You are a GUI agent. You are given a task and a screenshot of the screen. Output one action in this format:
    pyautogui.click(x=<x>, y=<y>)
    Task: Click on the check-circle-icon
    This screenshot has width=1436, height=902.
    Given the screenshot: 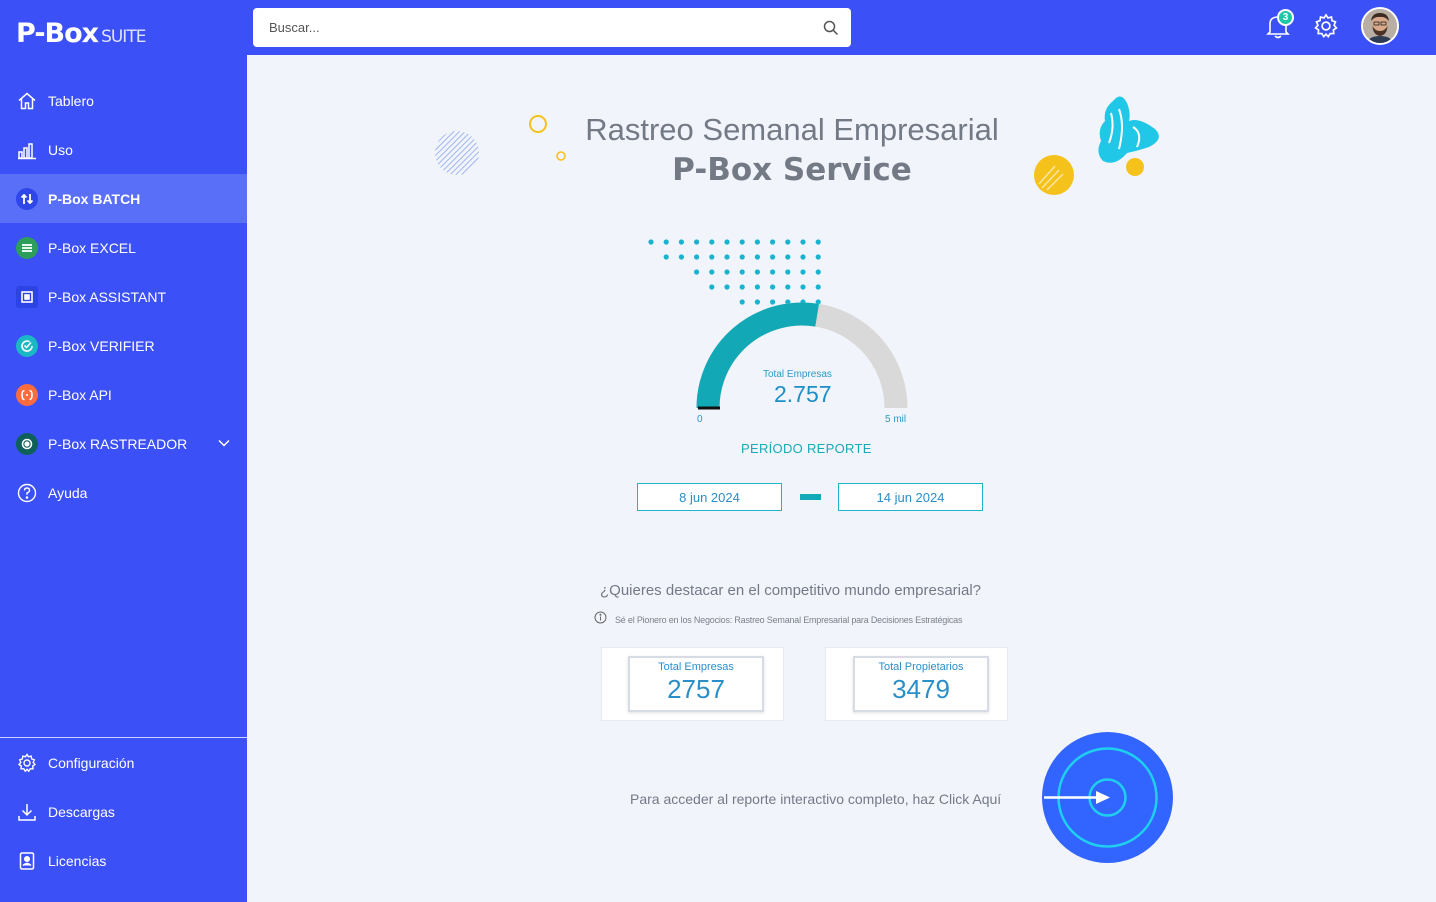 What is the action you would take?
    pyautogui.click(x=27, y=345)
    